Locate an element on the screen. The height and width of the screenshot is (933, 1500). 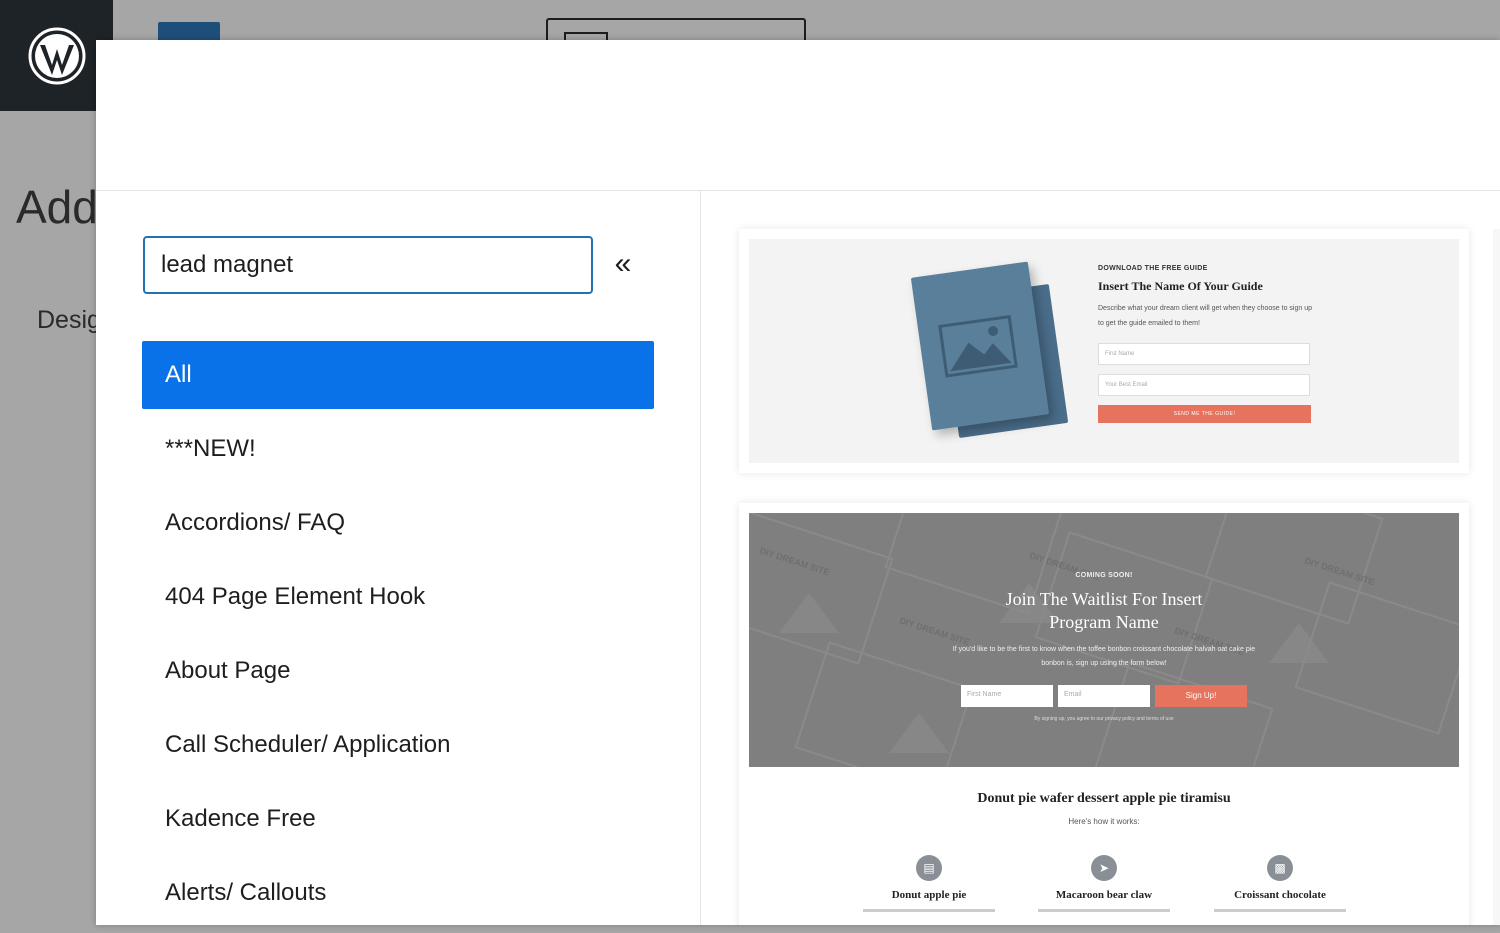
wordpress-icon is located at coordinates (56, 55).